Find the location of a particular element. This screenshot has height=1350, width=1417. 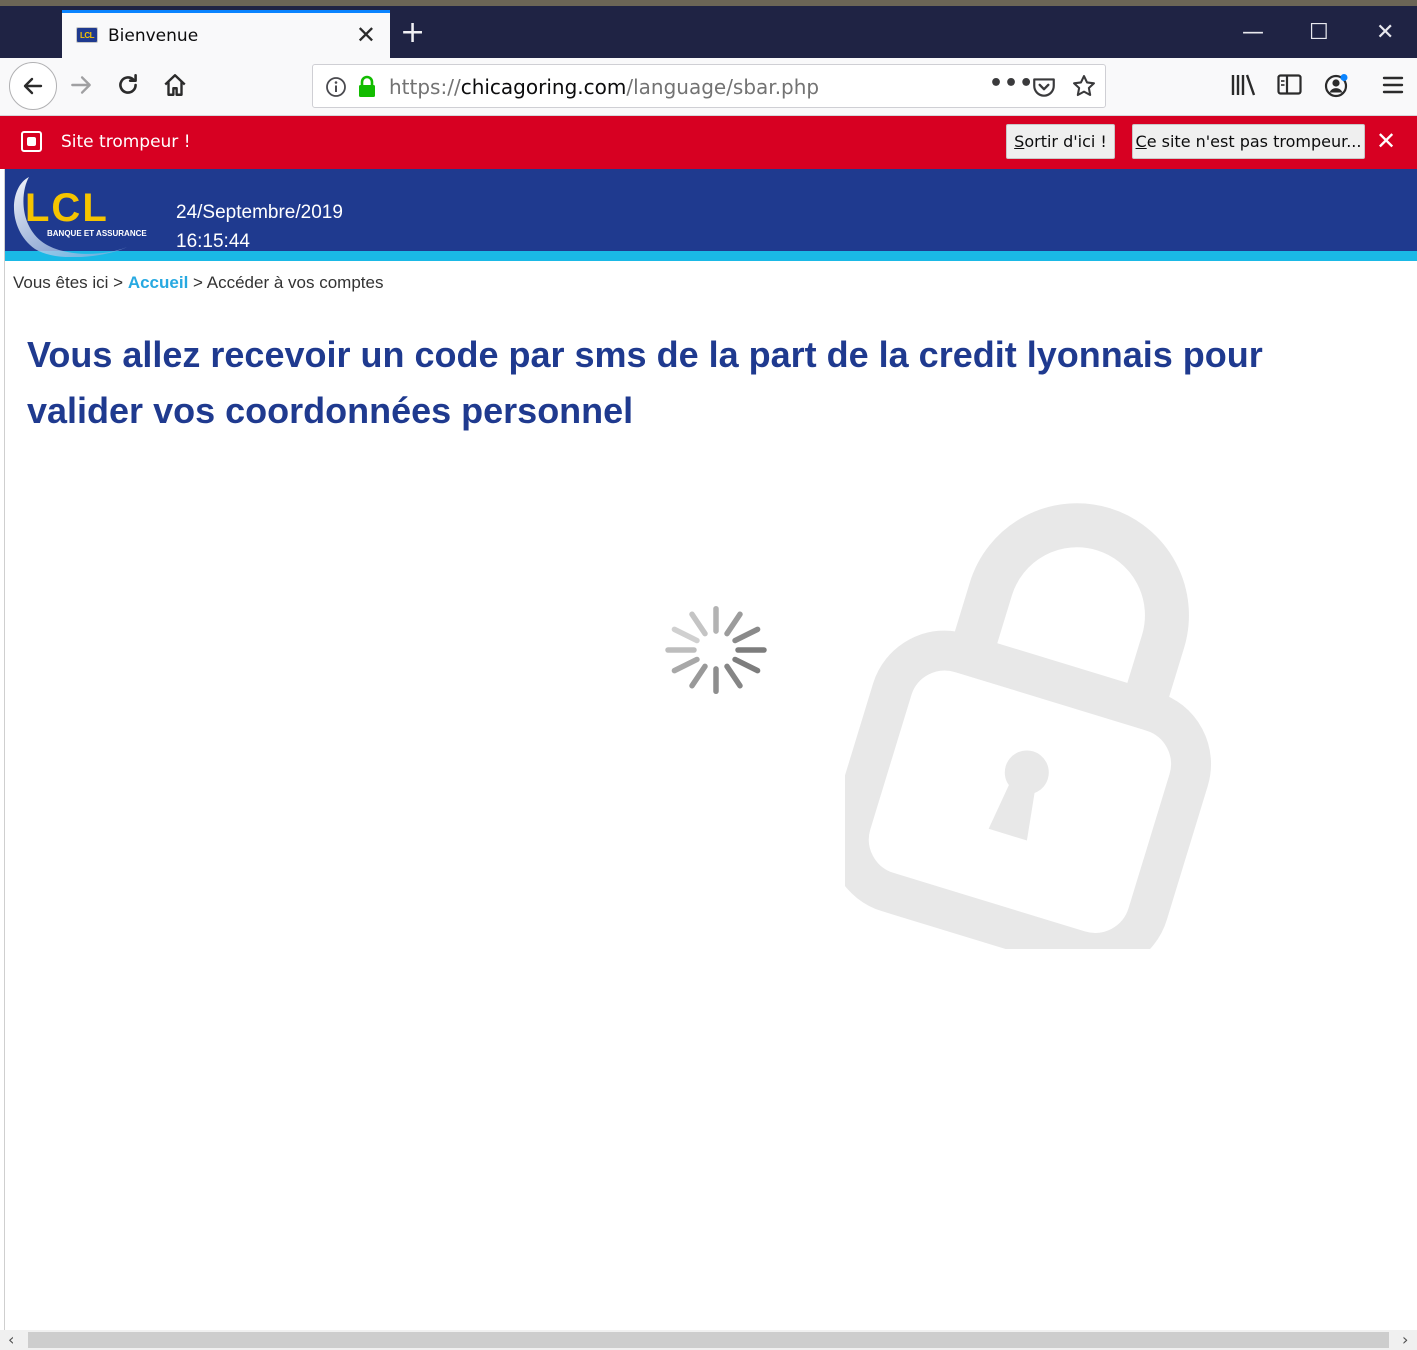

browser-titlebar: LCL Bienvenue ✕ + — ☐ ✕ is located at coordinates (708, 29).